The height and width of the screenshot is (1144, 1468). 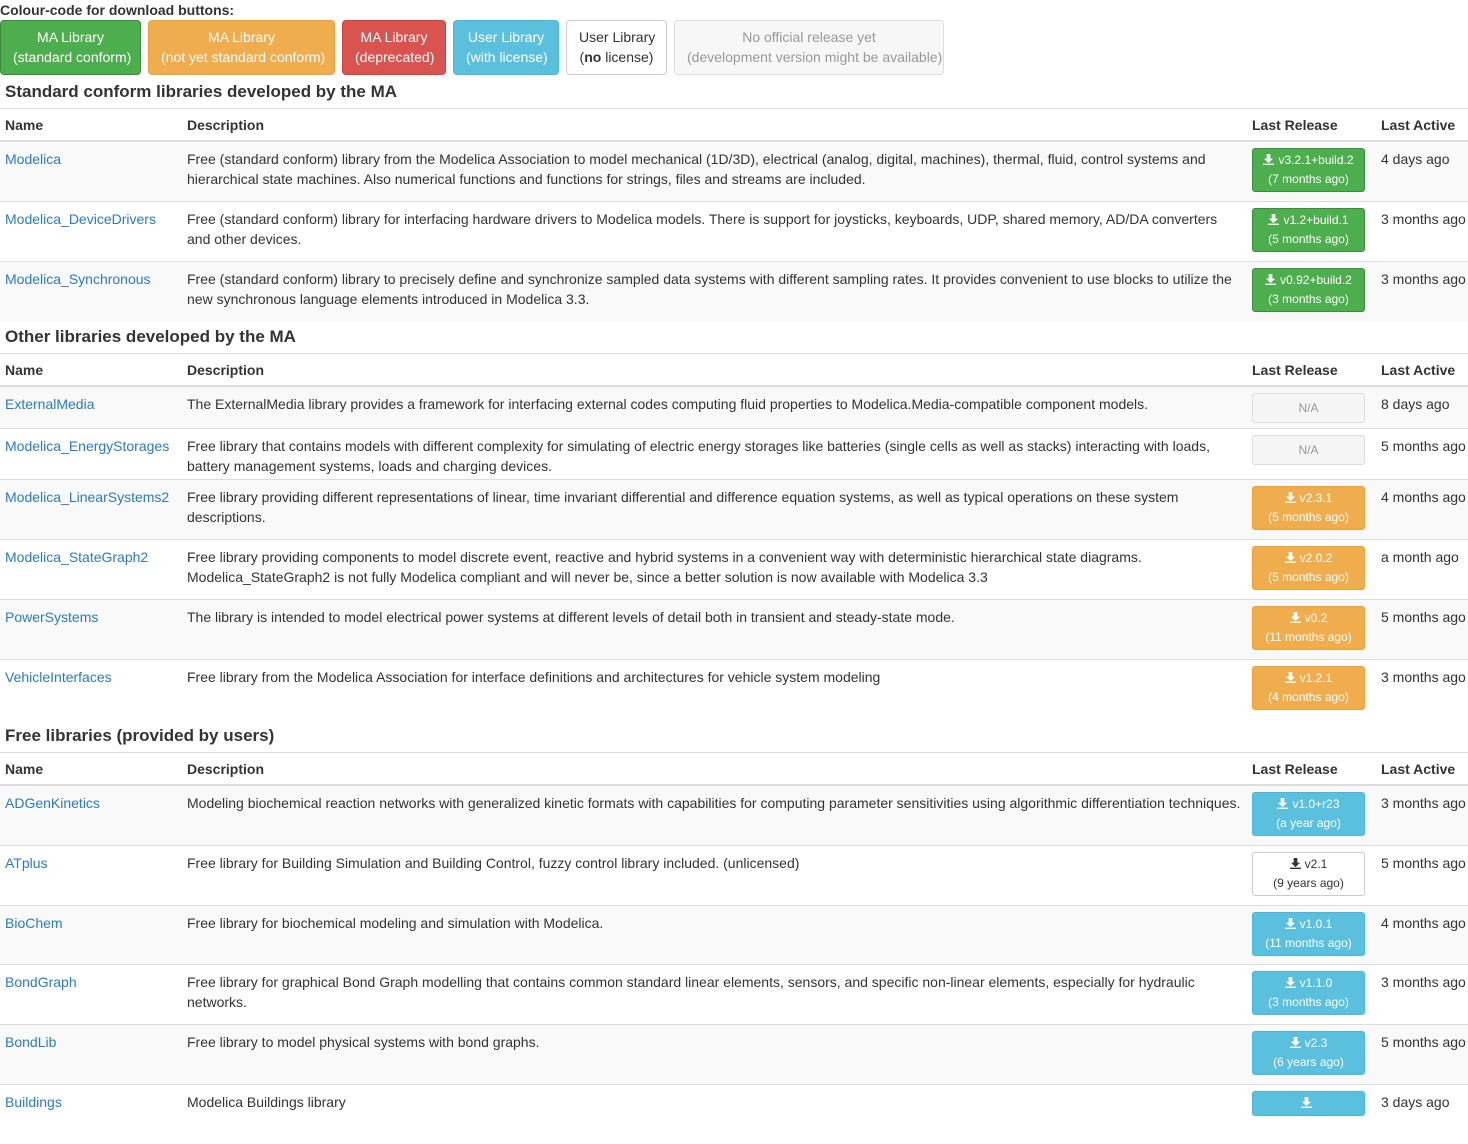 I want to click on release-version: v2.1, so click(x=1316, y=863).